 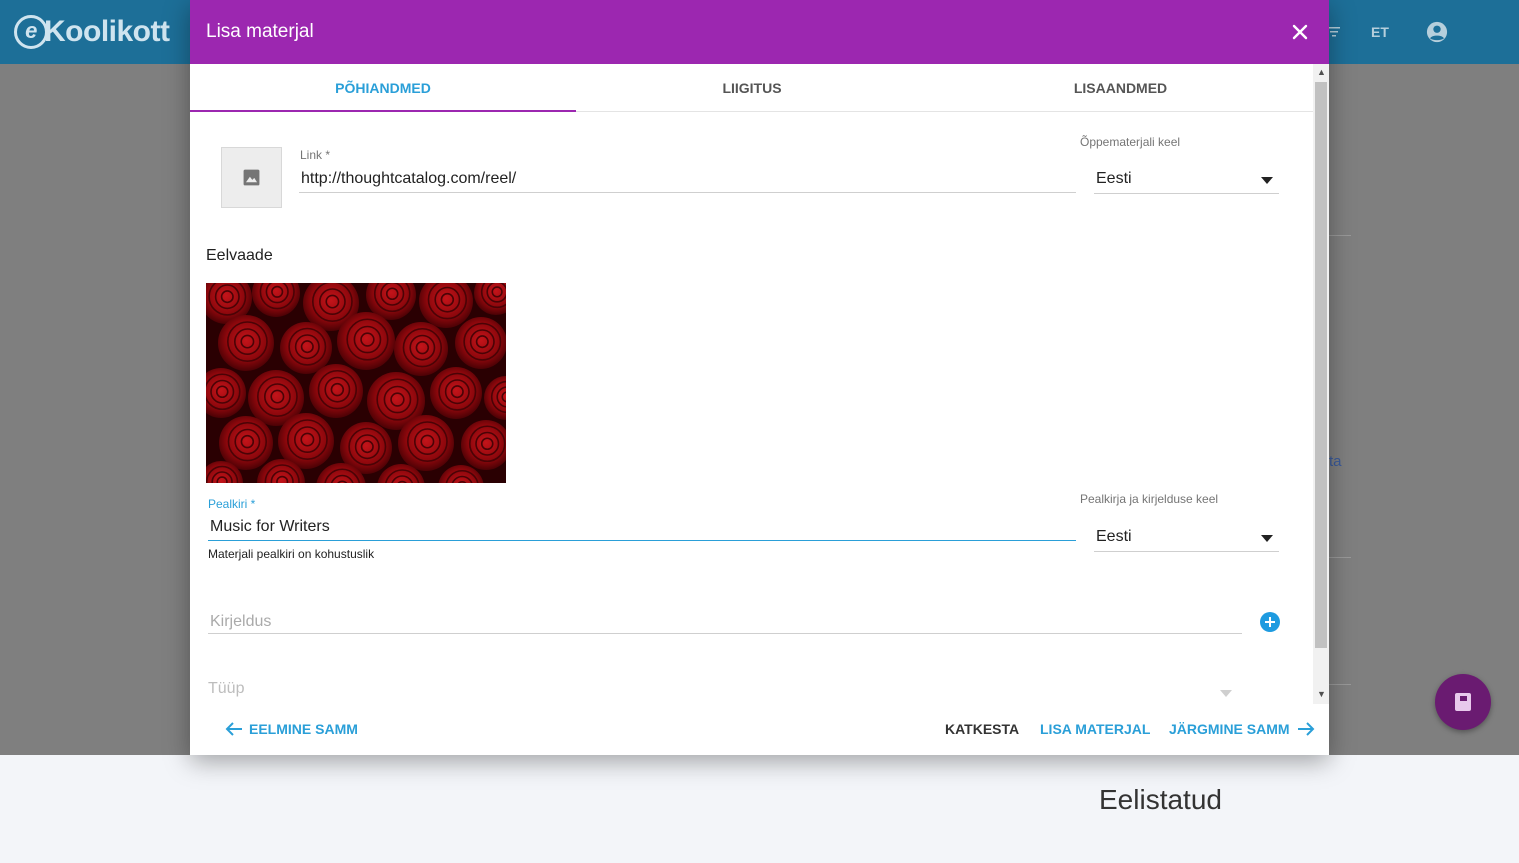 I want to click on add-material-label: LISA MATERJAL, so click(x=1095, y=729).